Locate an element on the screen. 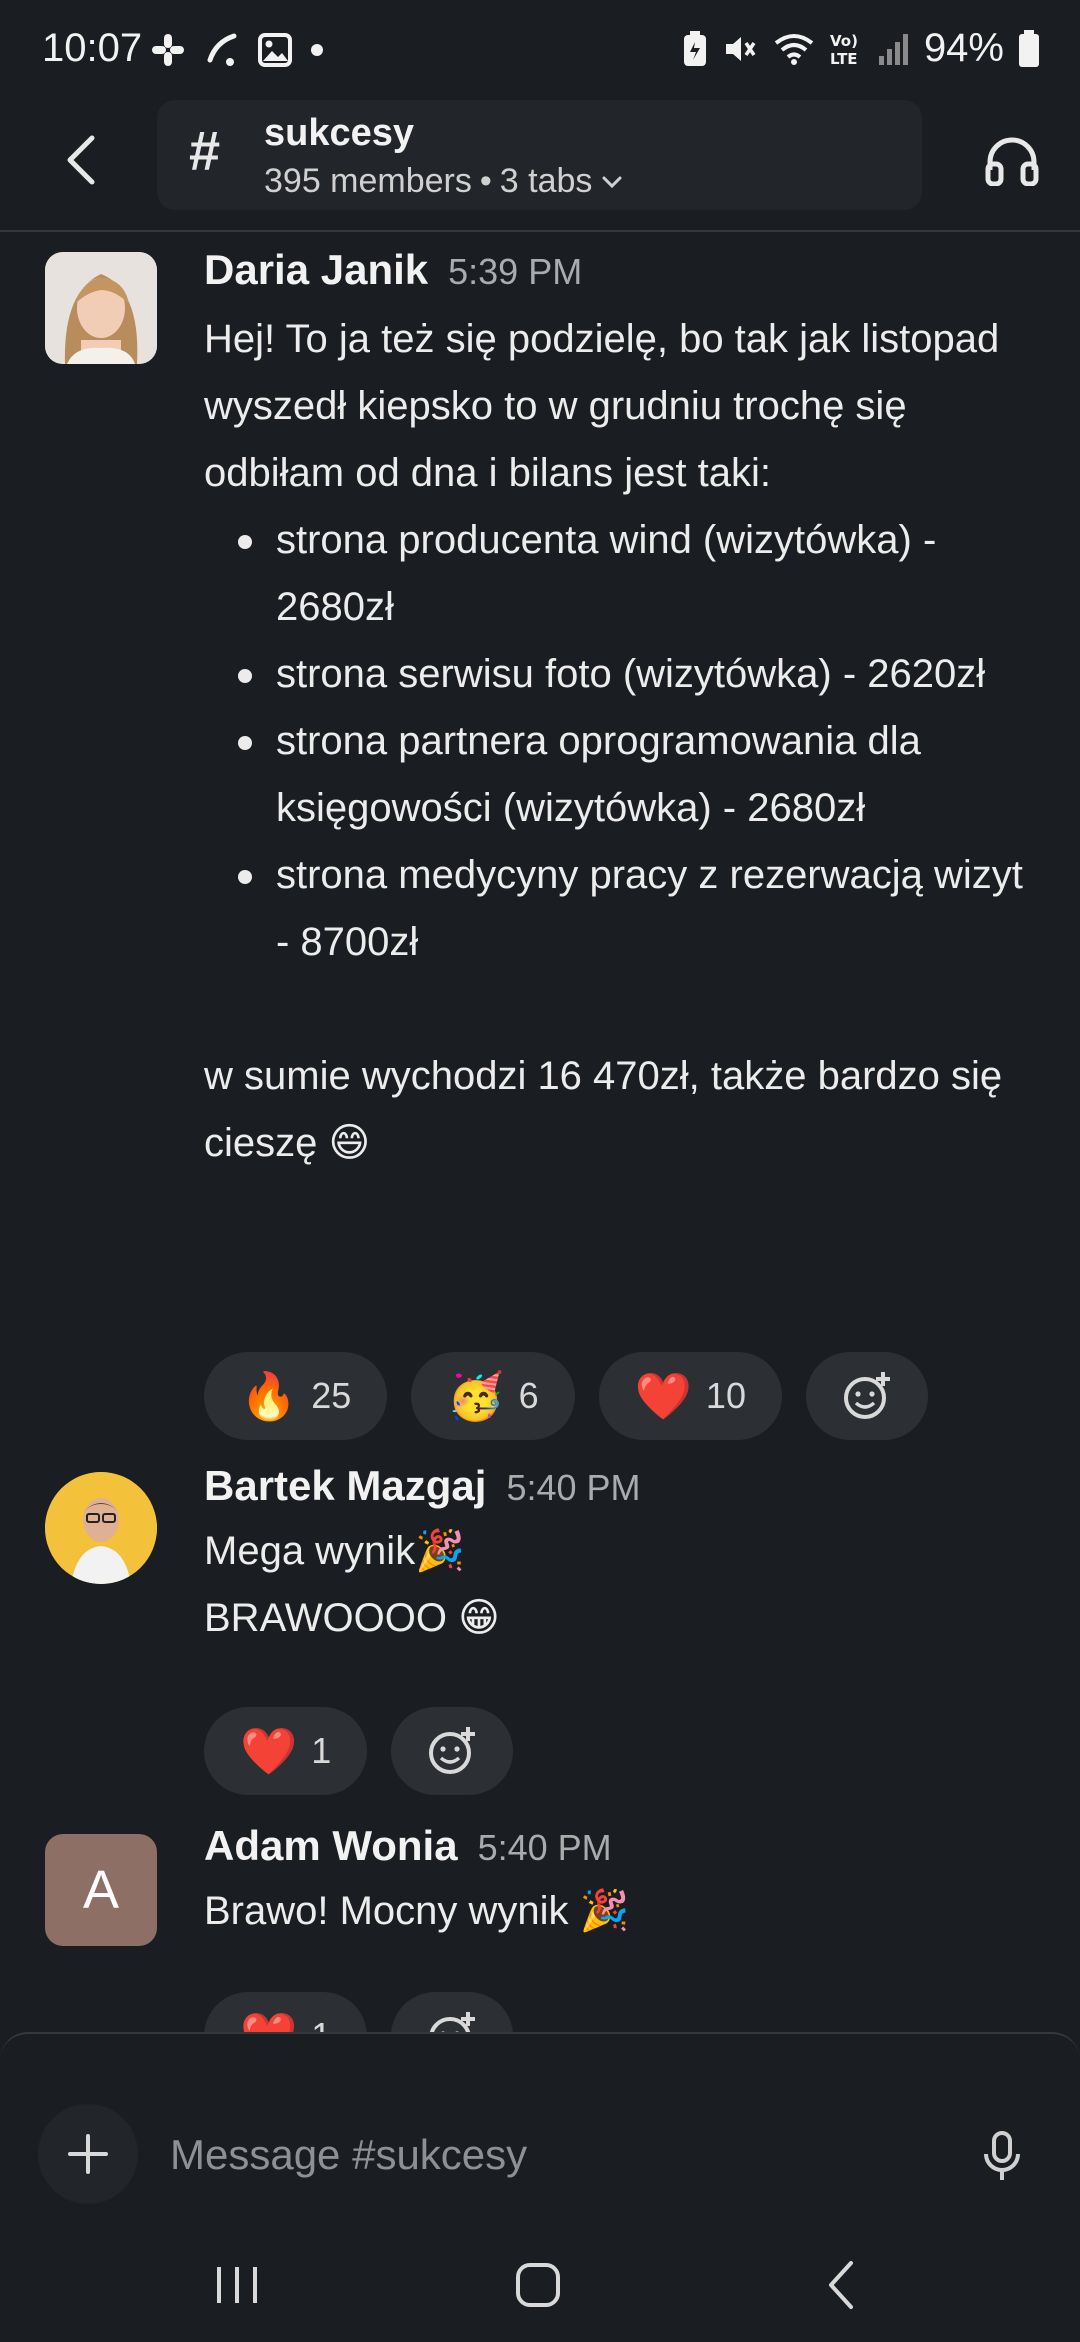 This screenshot has width=1080, height=2342. status-bar: 10:07 Vo) LTE 94% is located at coordinates (540, 50).